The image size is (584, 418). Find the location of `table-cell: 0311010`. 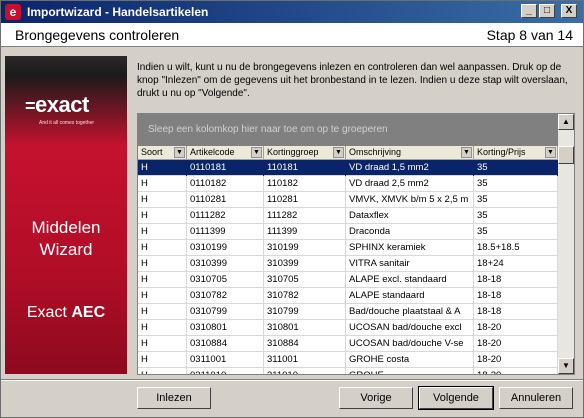

table-cell: 0311010 is located at coordinates (225, 371).